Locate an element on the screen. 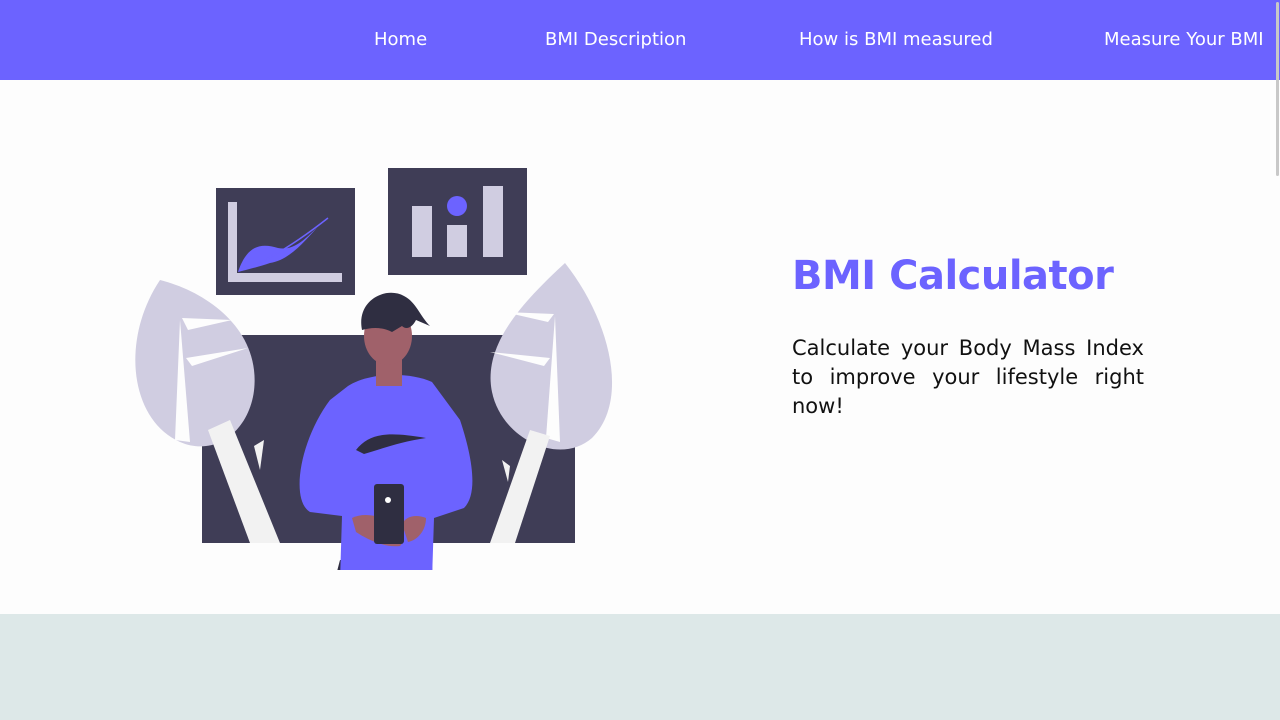 This screenshot has width=1280, height=720. nav-link-home: Home is located at coordinates (400, 40).